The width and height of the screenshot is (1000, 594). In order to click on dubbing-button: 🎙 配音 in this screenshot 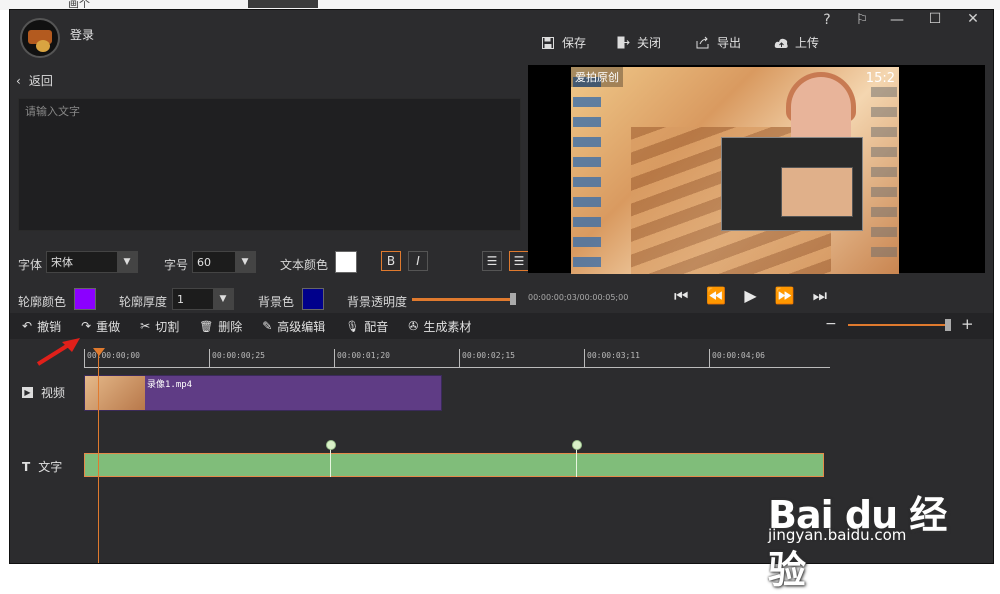, I will do `click(366, 326)`.